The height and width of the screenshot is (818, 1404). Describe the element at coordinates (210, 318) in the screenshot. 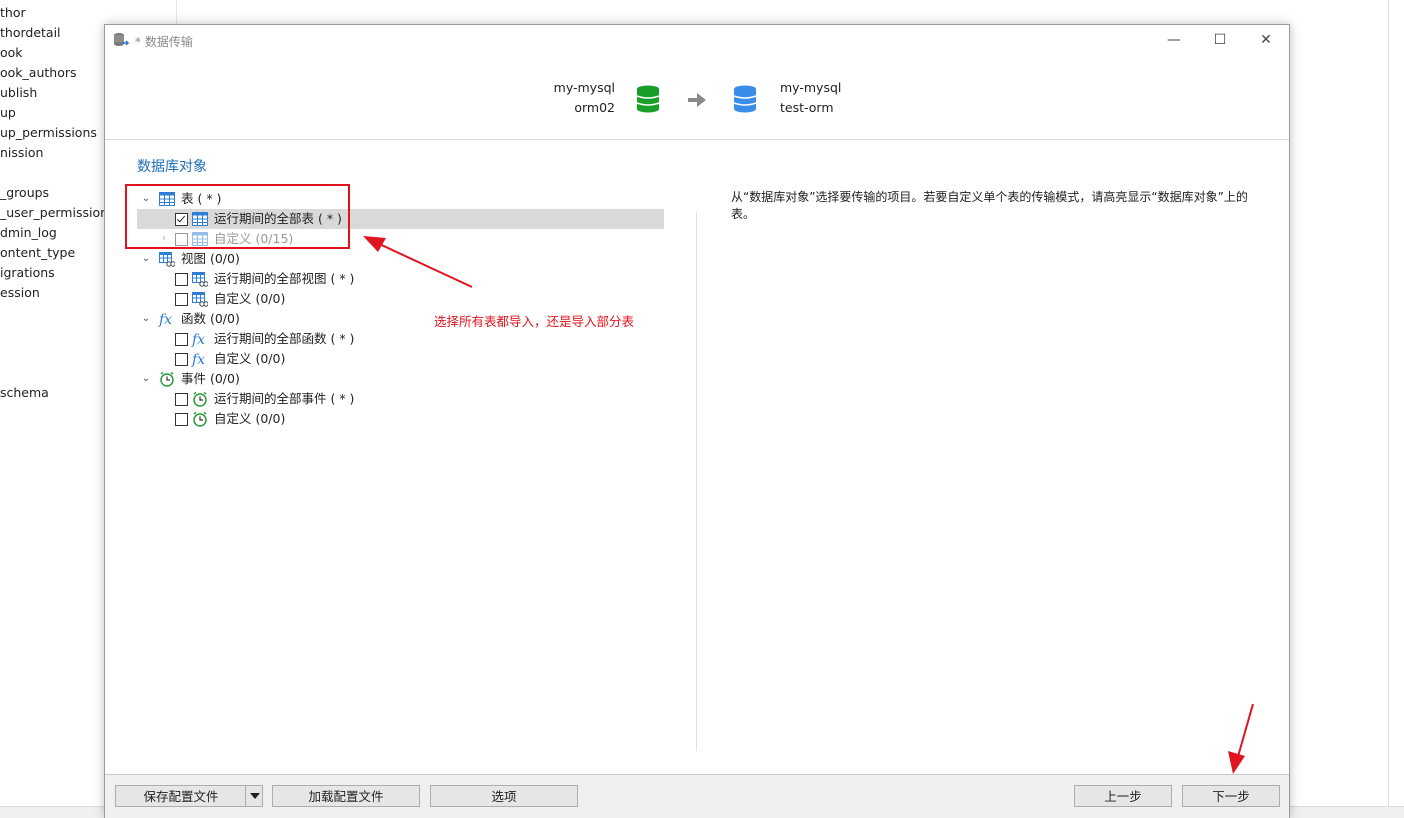

I see `tree-label: 函数 (0/0)` at that location.